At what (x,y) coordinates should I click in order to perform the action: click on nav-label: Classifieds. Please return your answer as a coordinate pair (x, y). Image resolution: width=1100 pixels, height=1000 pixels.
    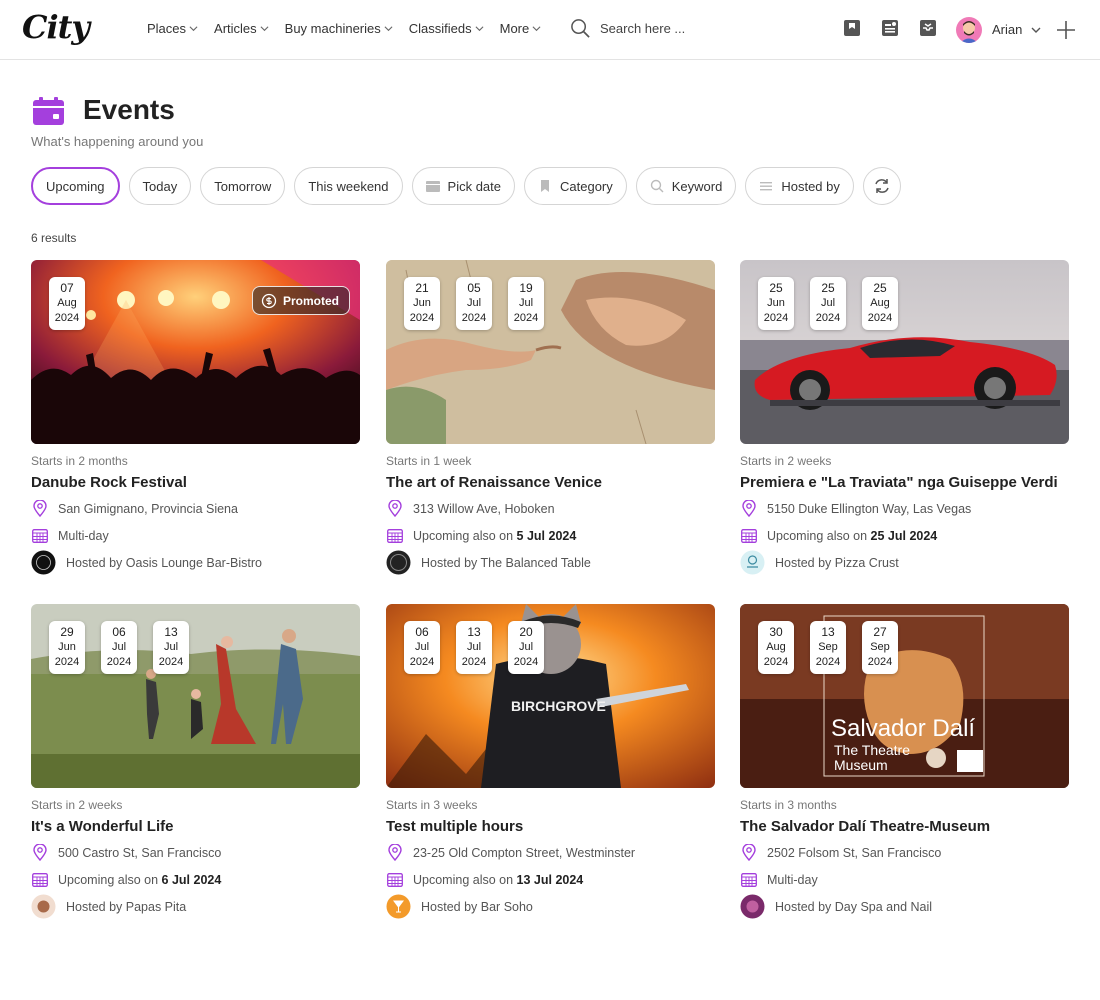
    Looking at the image, I should click on (440, 28).